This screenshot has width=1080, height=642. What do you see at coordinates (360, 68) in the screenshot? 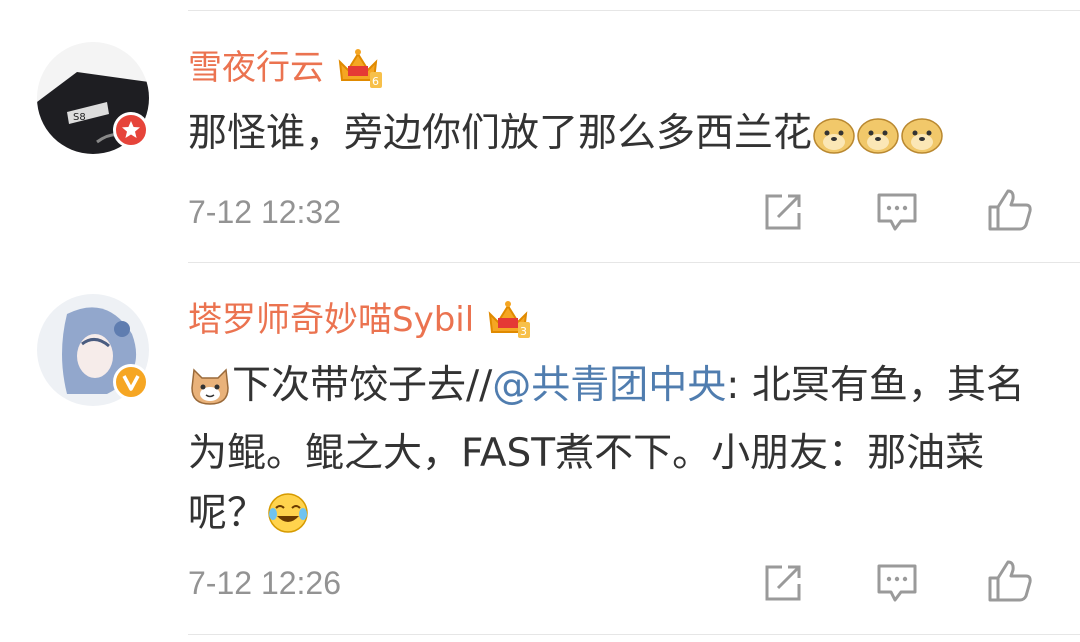
I see `crown-vip-icon: 6` at bounding box center [360, 68].